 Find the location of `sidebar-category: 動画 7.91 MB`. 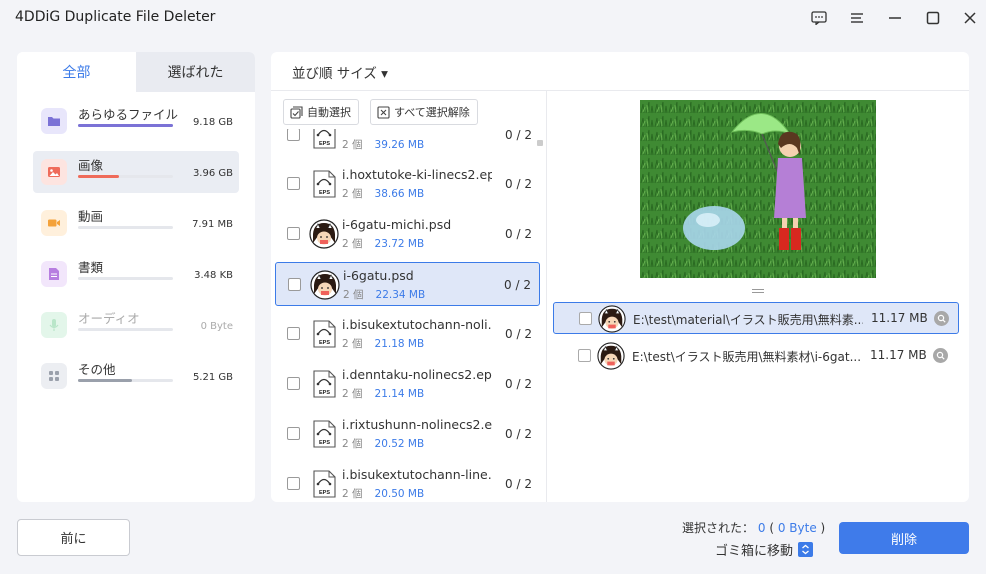

sidebar-category: 動画 7.91 MB is located at coordinates (136, 223).